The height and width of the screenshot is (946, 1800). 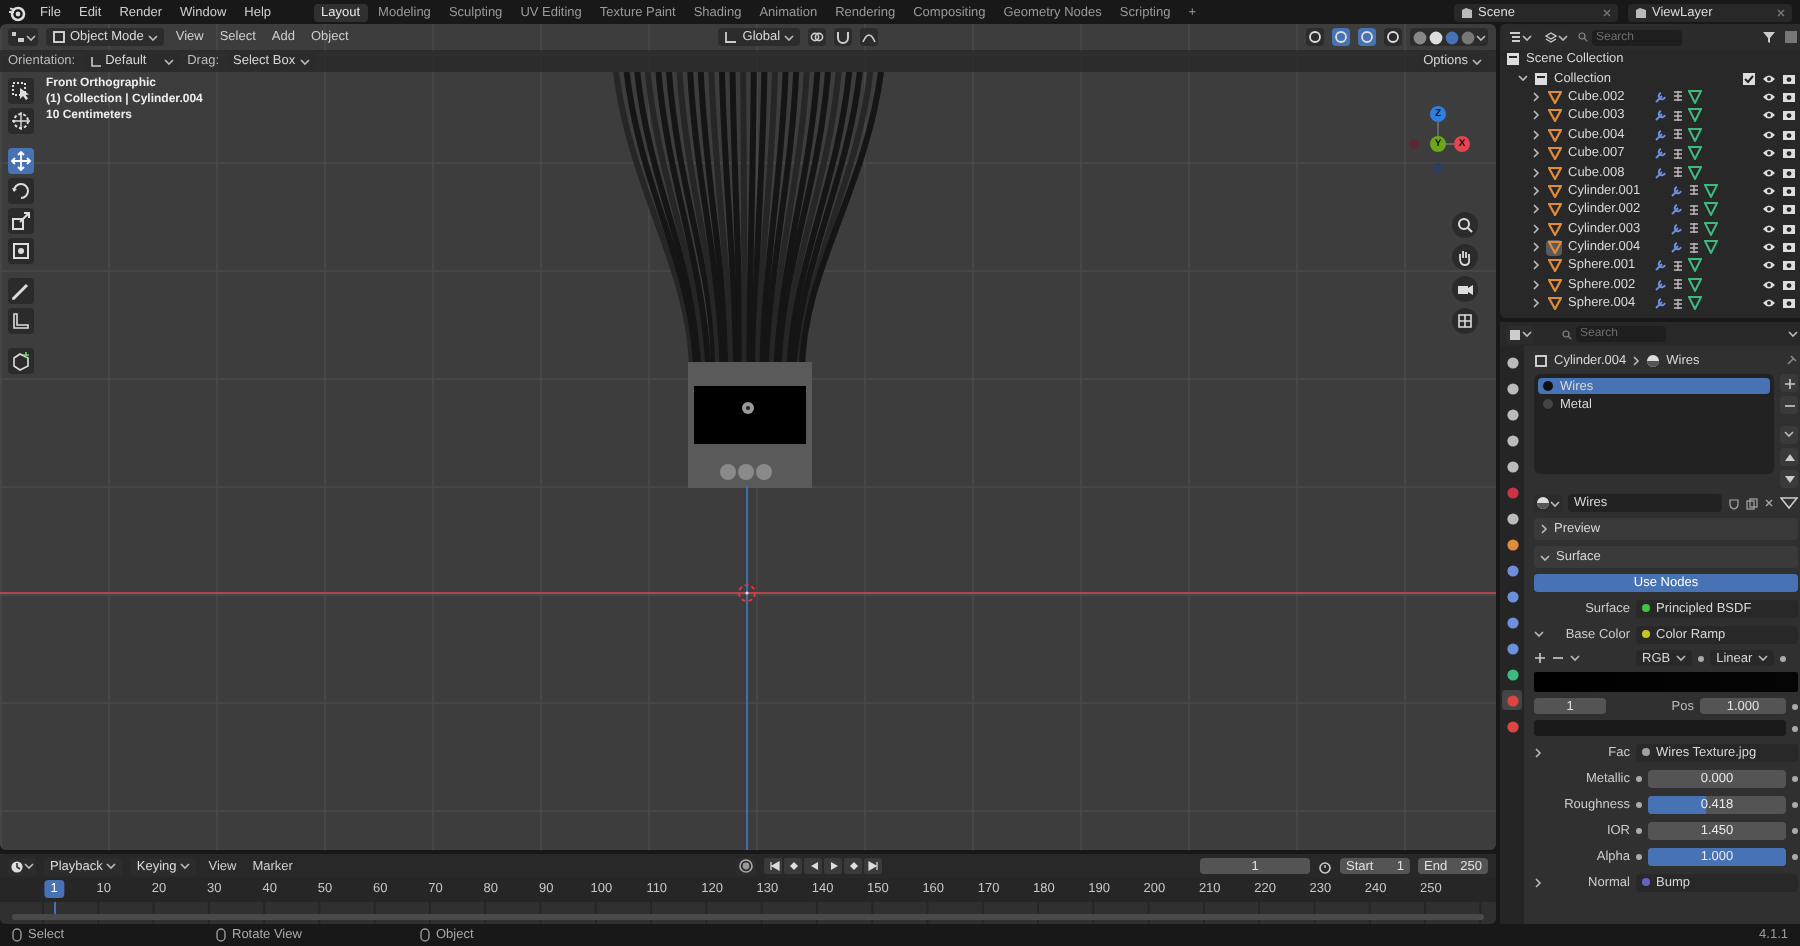 What do you see at coordinates (1465, 289) in the screenshot?
I see `camera-view-button` at bounding box center [1465, 289].